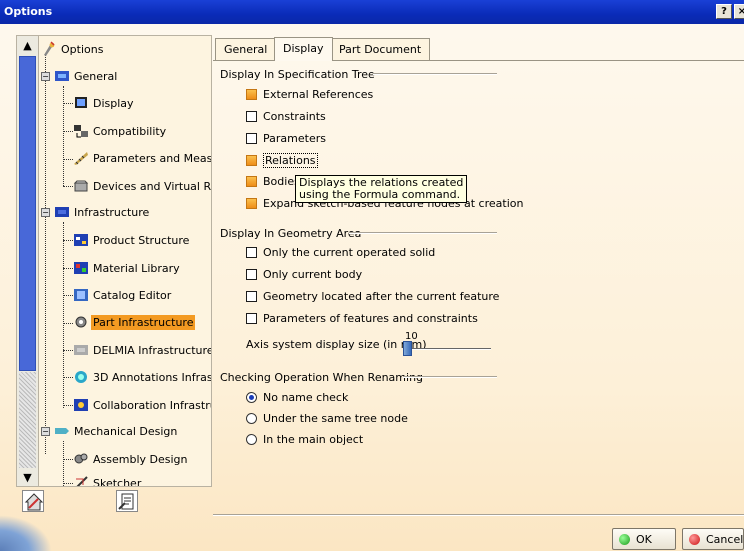  I want to click on help-button: ?, so click(724, 11).